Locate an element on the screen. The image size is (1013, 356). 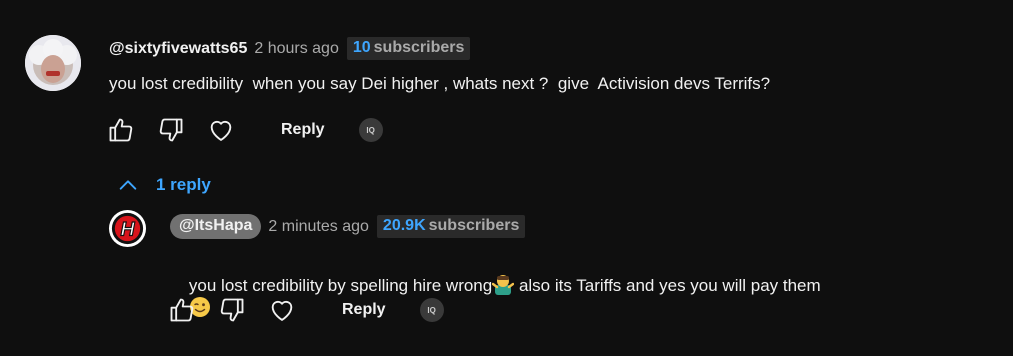
reply-heart-button is located at coordinates (282, 310).